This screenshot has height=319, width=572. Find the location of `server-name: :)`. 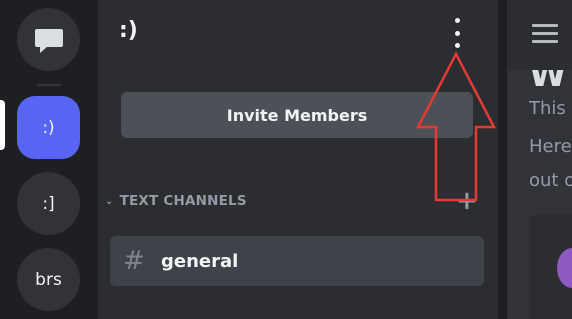

server-name: :) is located at coordinates (128, 30).